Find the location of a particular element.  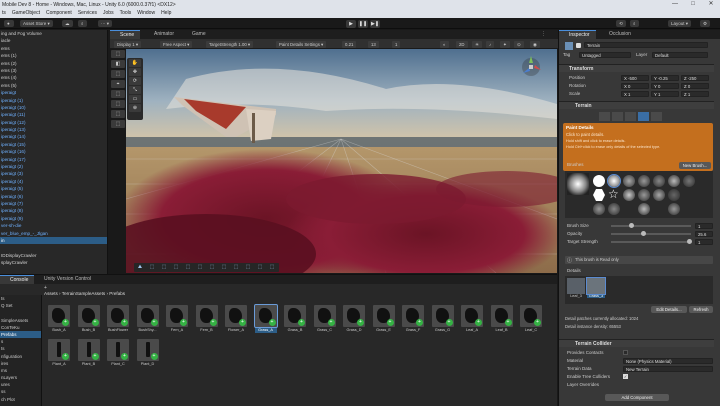

side-tool-split-icon: ◧ is located at coordinates (118, 64).